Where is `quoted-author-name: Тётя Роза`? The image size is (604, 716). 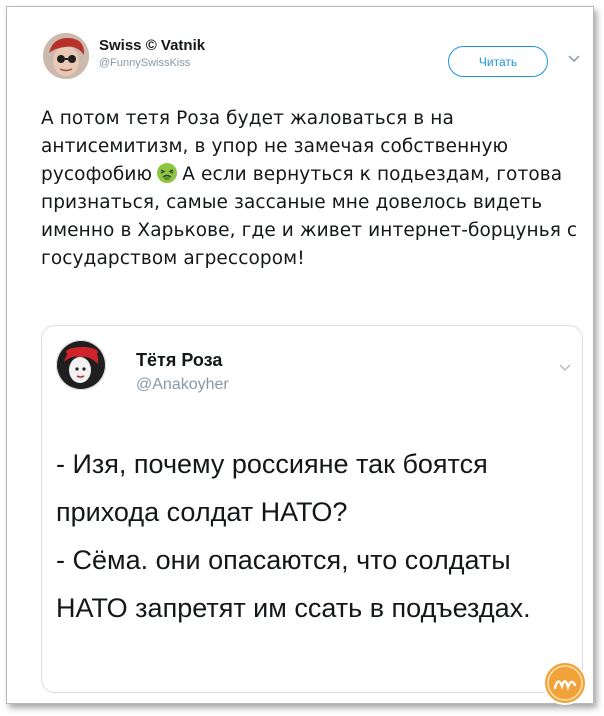
quoted-author-name: Тётя Роза is located at coordinates (182, 360).